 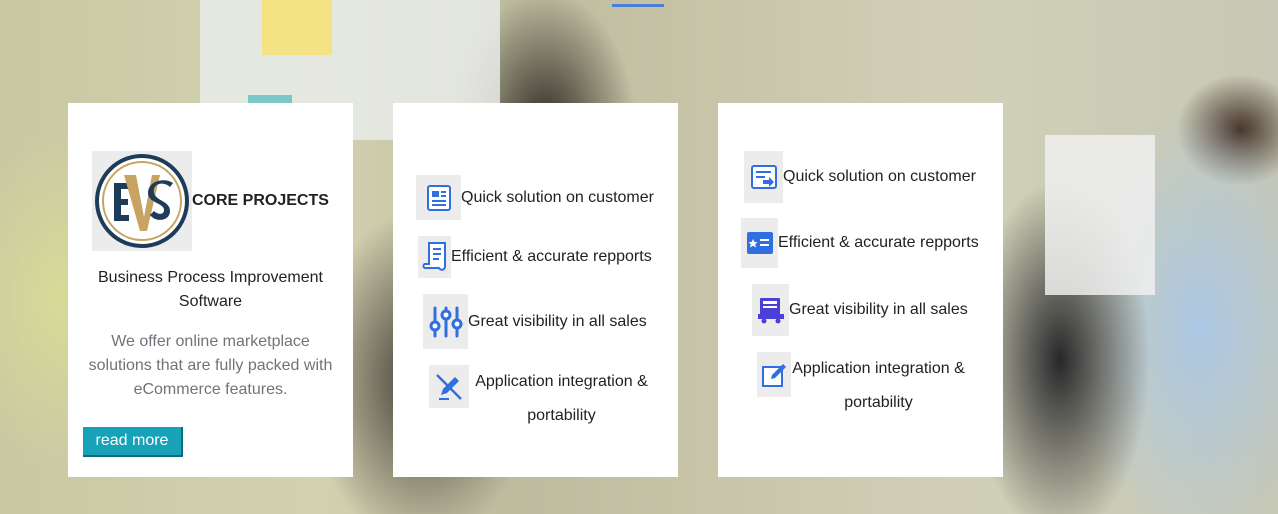 What do you see at coordinates (770, 310) in the screenshot?
I see `delivery-truck-icon` at bounding box center [770, 310].